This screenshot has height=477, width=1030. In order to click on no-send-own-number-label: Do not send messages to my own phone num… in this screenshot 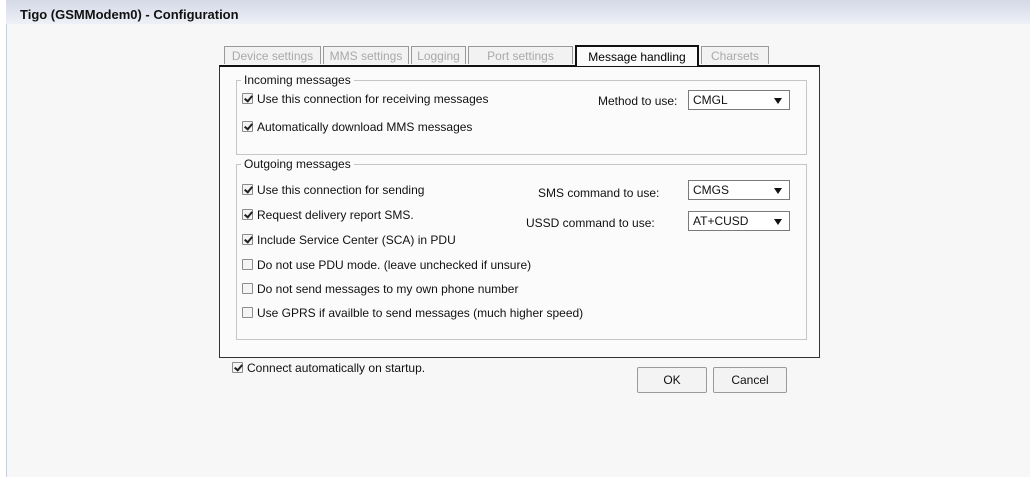, I will do `click(388, 289)`.